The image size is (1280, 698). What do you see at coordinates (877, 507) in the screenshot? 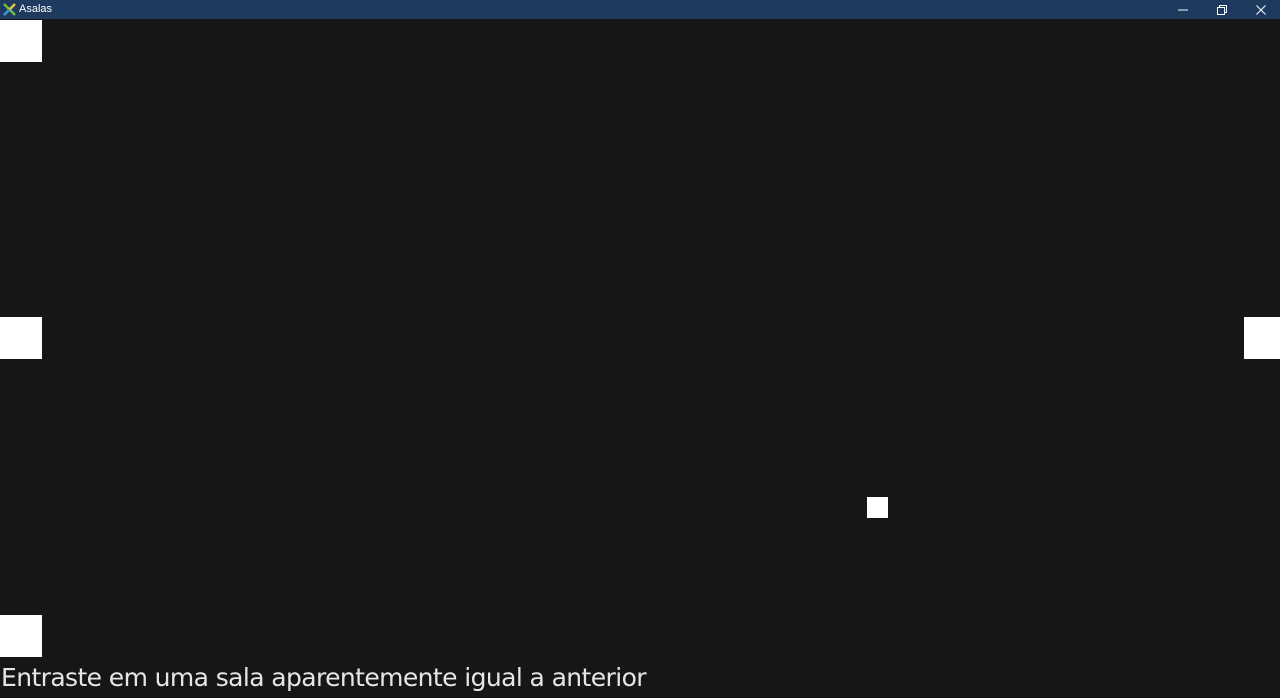
I see `player-square` at bounding box center [877, 507].